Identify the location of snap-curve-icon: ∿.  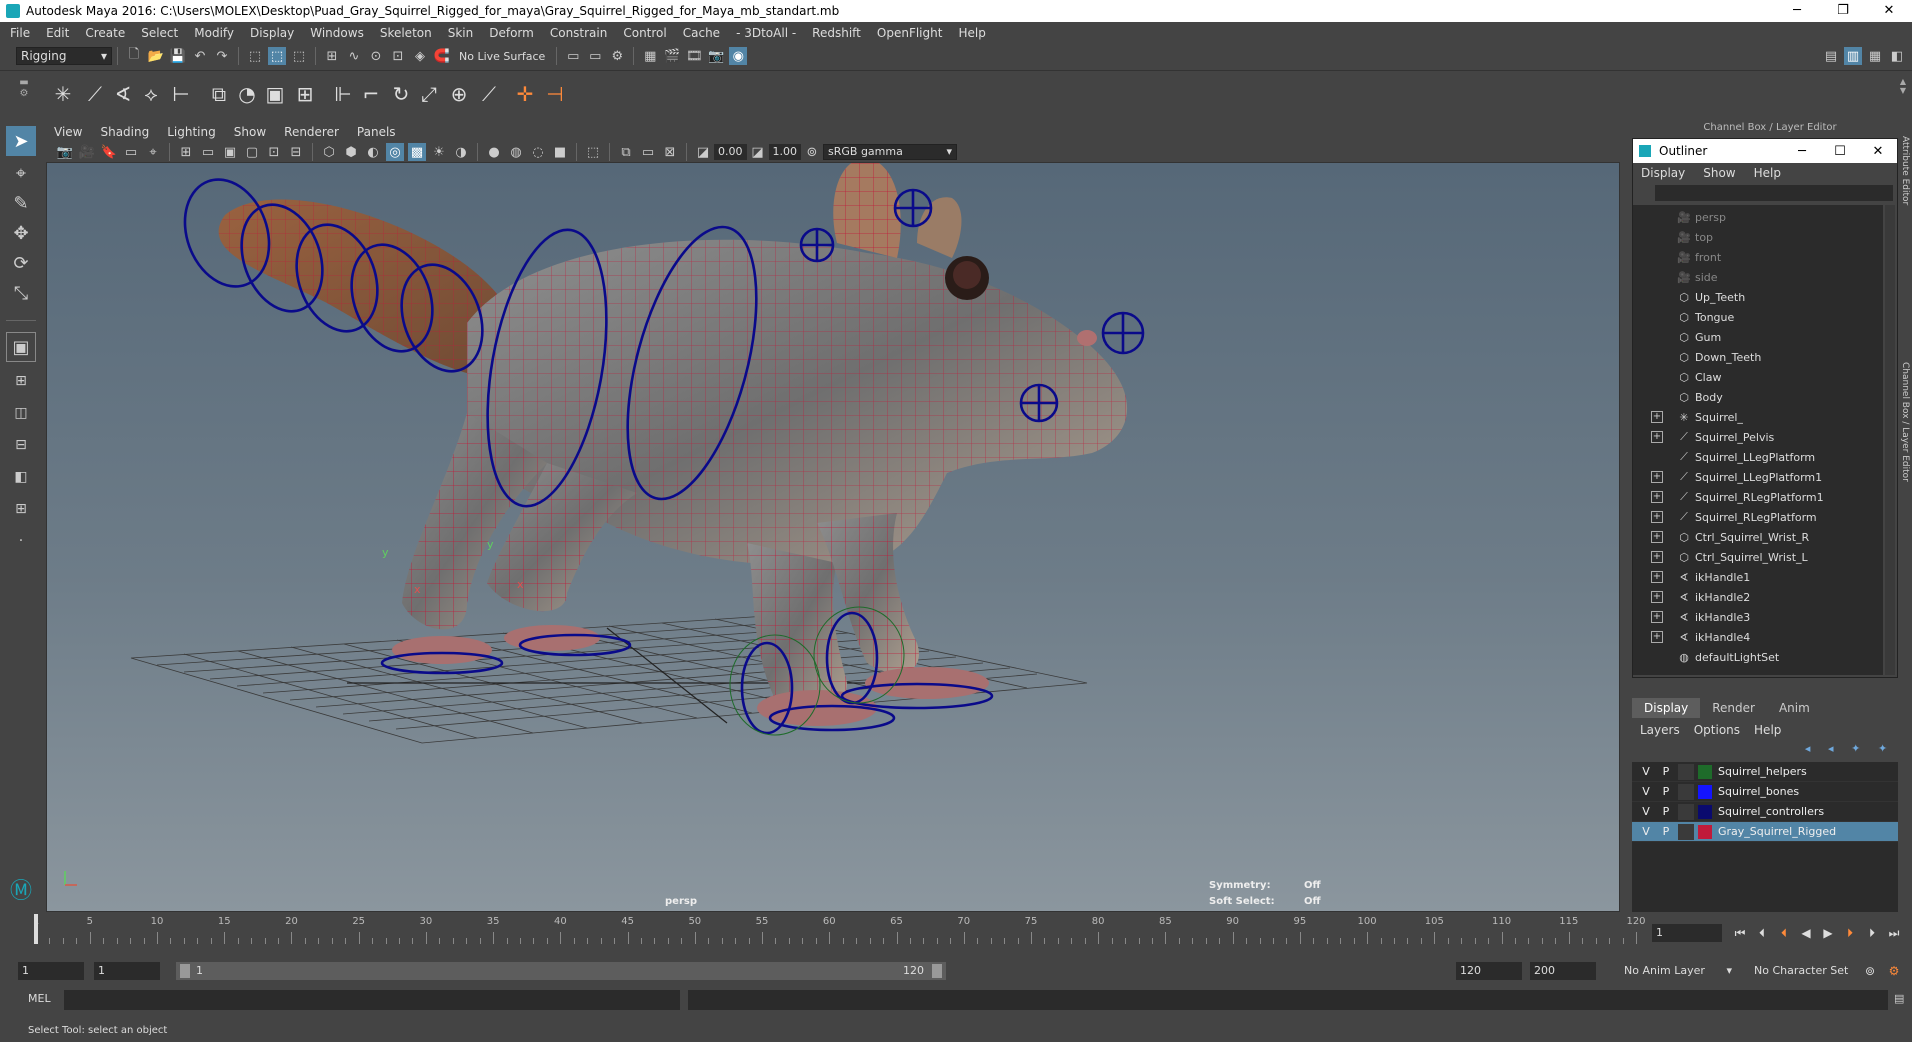
(354, 56).